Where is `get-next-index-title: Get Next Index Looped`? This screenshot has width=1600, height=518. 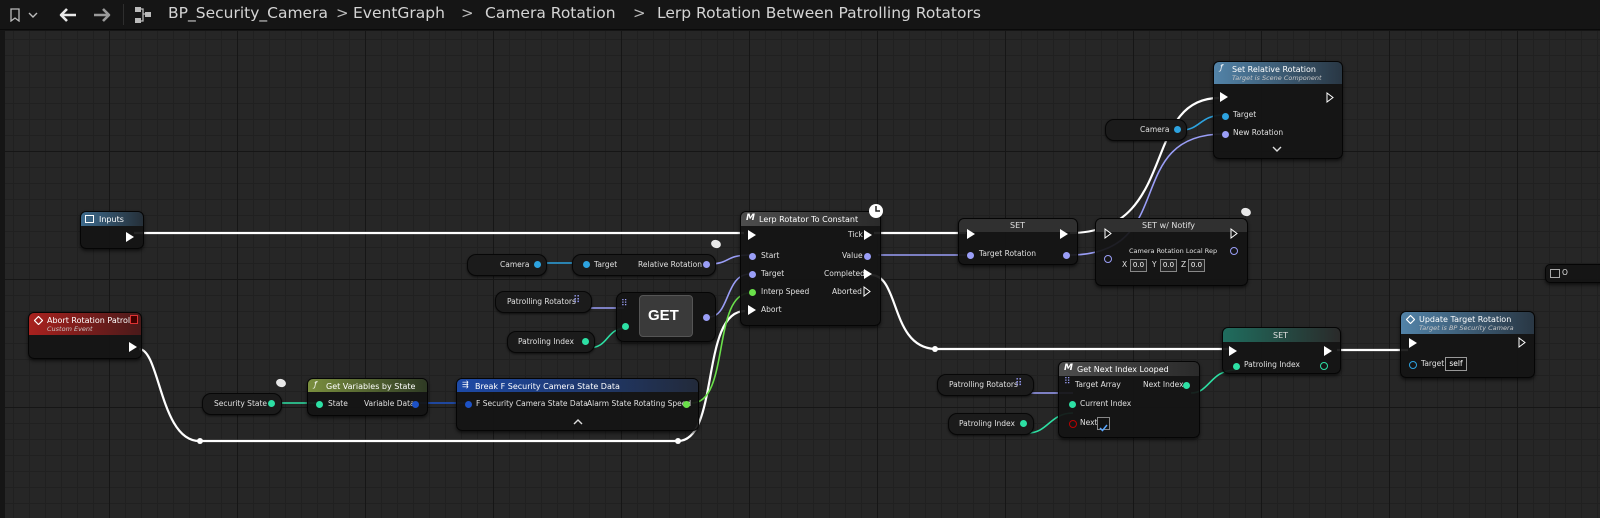
get-next-index-title: Get Next Index Looped is located at coordinates (1123, 369).